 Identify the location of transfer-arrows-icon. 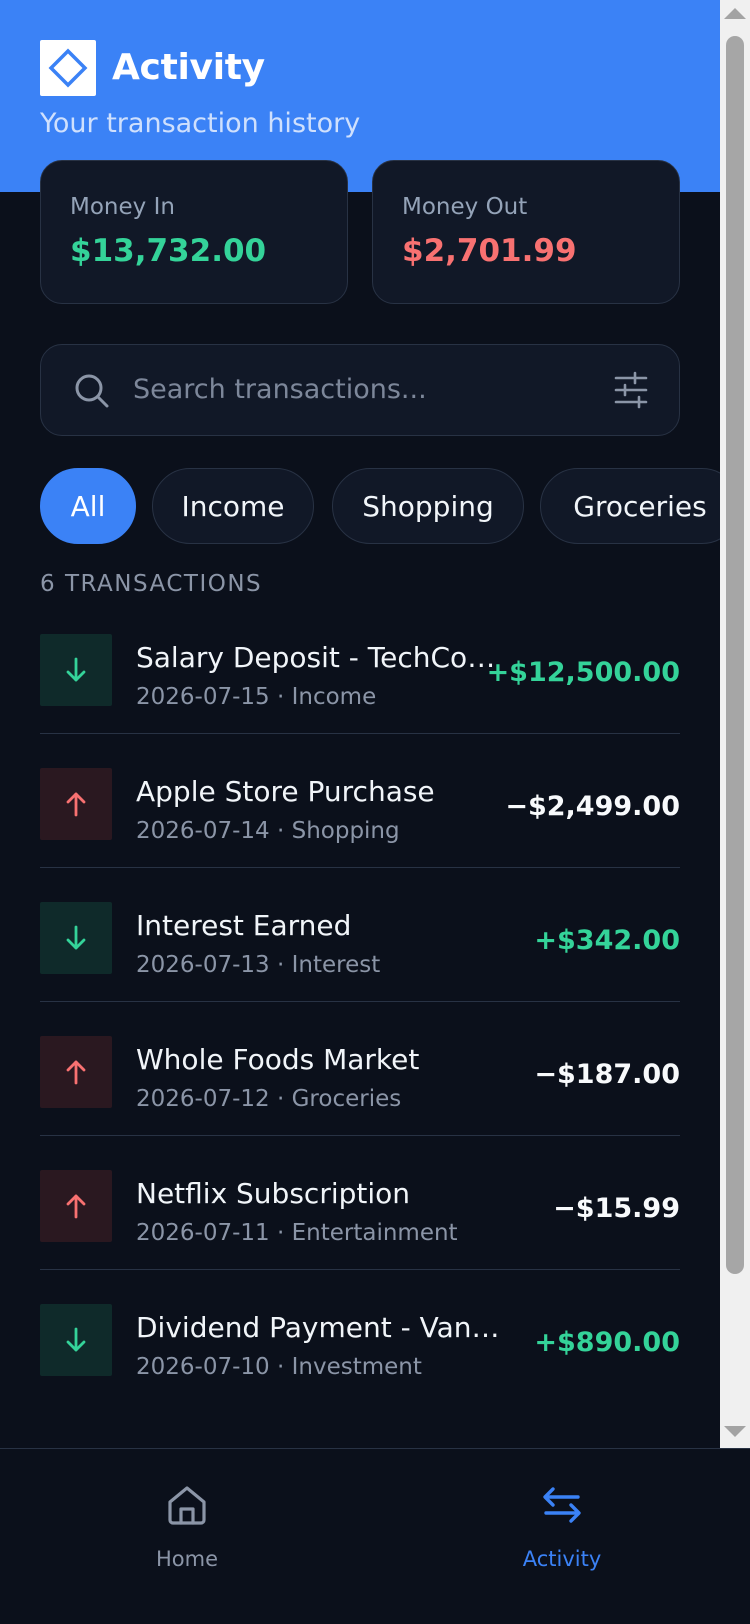
(562, 1505).